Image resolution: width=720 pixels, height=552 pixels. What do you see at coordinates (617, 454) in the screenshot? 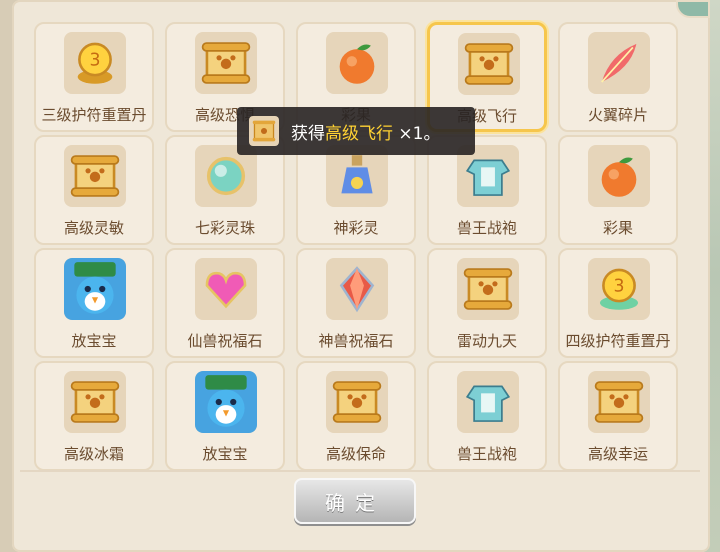
I see `reward-item-name: 高级幸运` at bounding box center [617, 454].